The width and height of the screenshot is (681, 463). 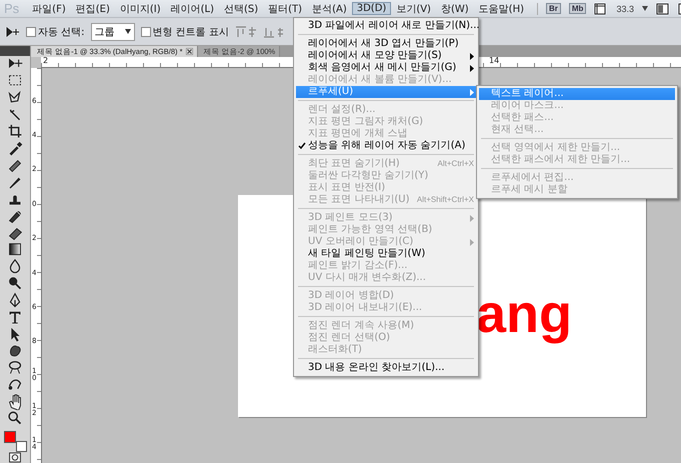 What do you see at coordinates (49, 8) in the screenshot?
I see `menu-bar-item: 파일(F)` at bounding box center [49, 8].